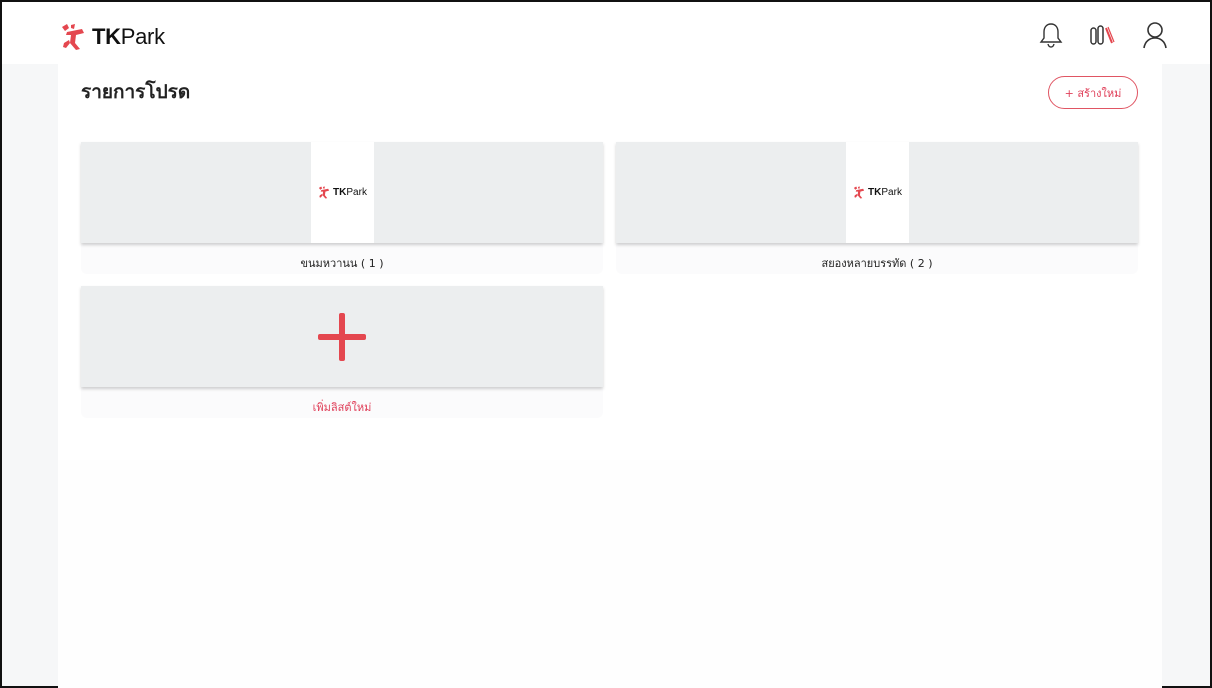  I want to click on add-list-tile, so click(342, 336).